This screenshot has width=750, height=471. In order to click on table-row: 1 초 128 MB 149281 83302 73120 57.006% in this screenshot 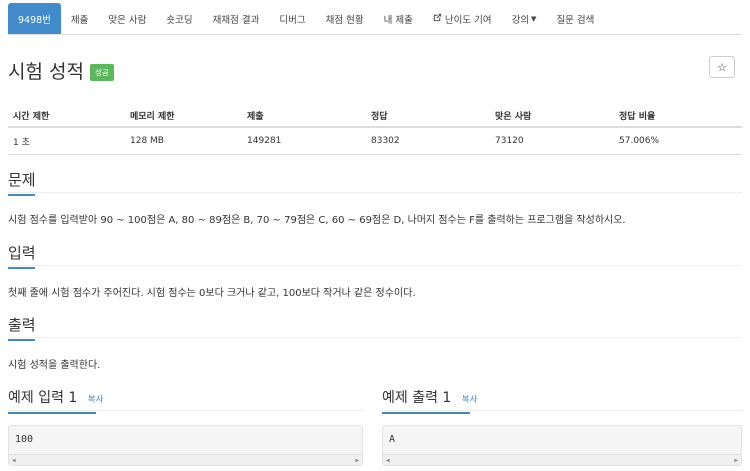, I will do `click(375, 141)`.